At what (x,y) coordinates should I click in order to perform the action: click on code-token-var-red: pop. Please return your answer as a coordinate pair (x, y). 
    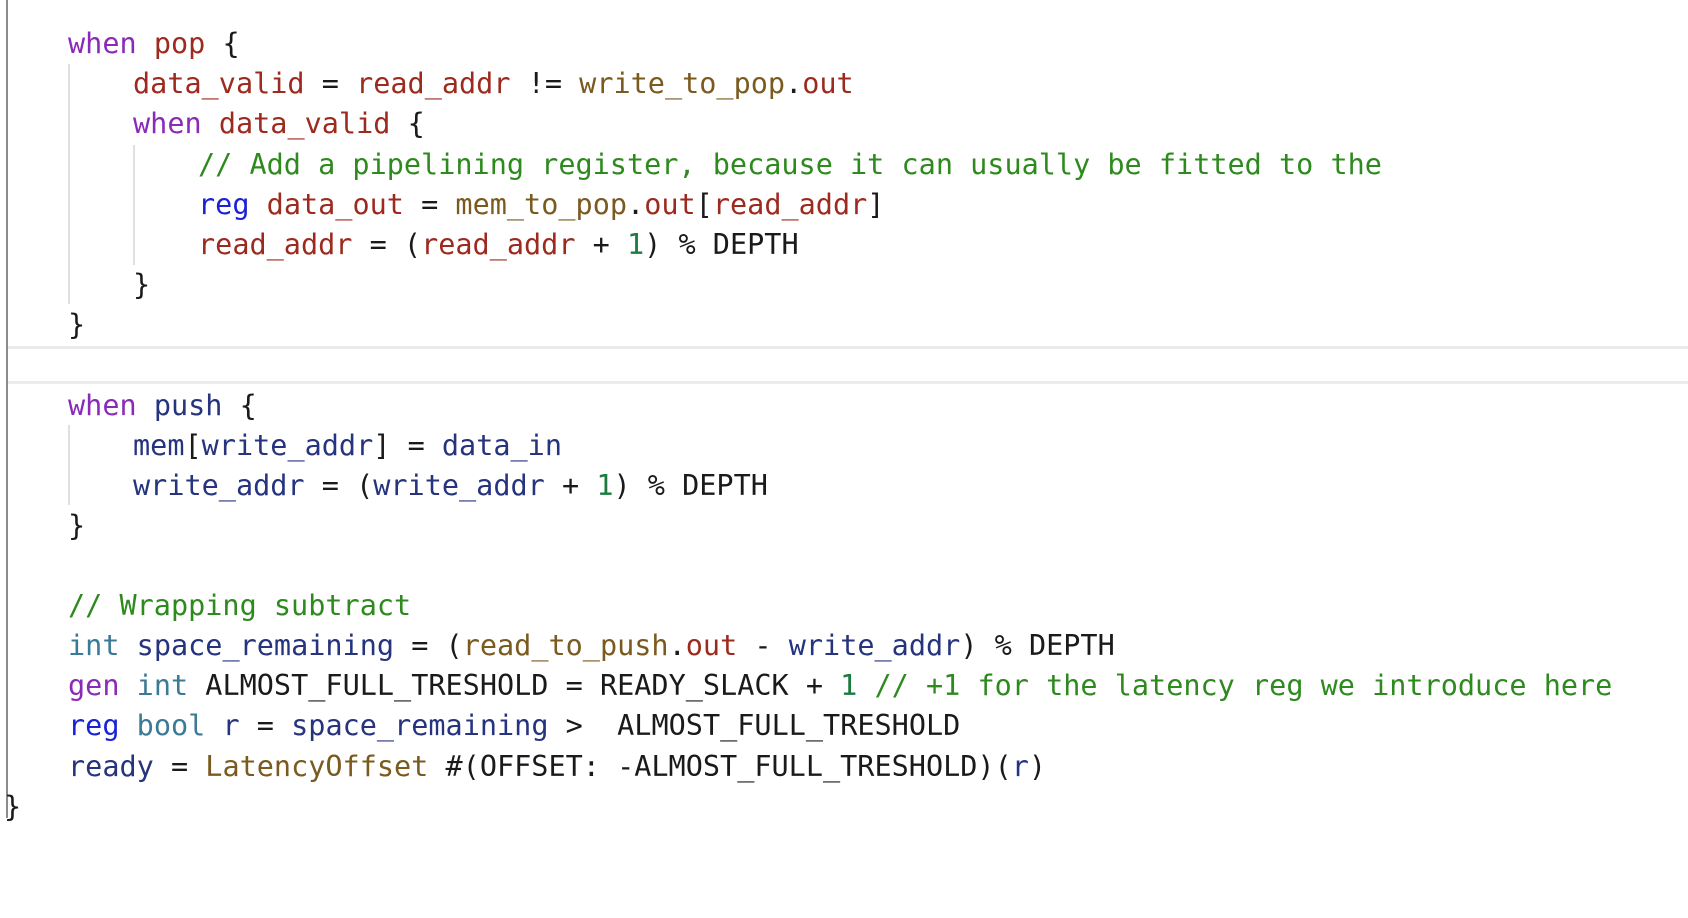
    Looking at the image, I should click on (179, 43).